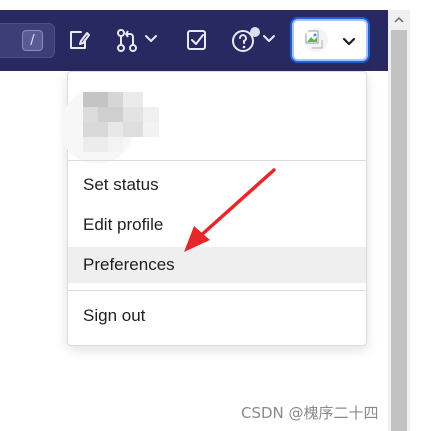  What do you see at coordinates (330, 40) in the screenshot?
I see `user-menu-button` at bounding box center [330, 40].